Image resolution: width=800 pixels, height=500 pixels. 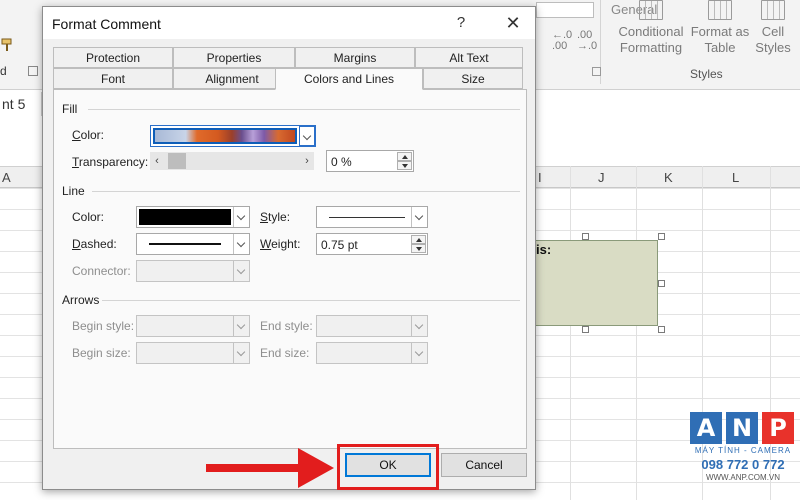 I want to click on logo-letter-p: P, so click(x=778, y=428).